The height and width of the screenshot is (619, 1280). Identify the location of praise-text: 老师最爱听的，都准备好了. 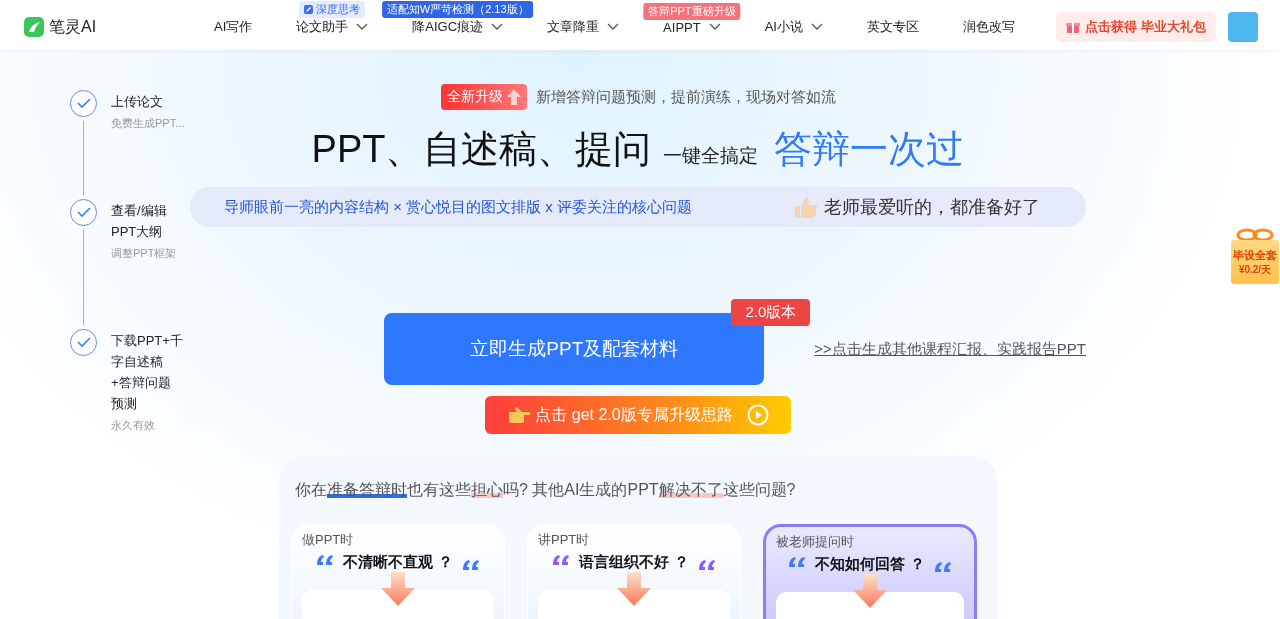
(932, 207).